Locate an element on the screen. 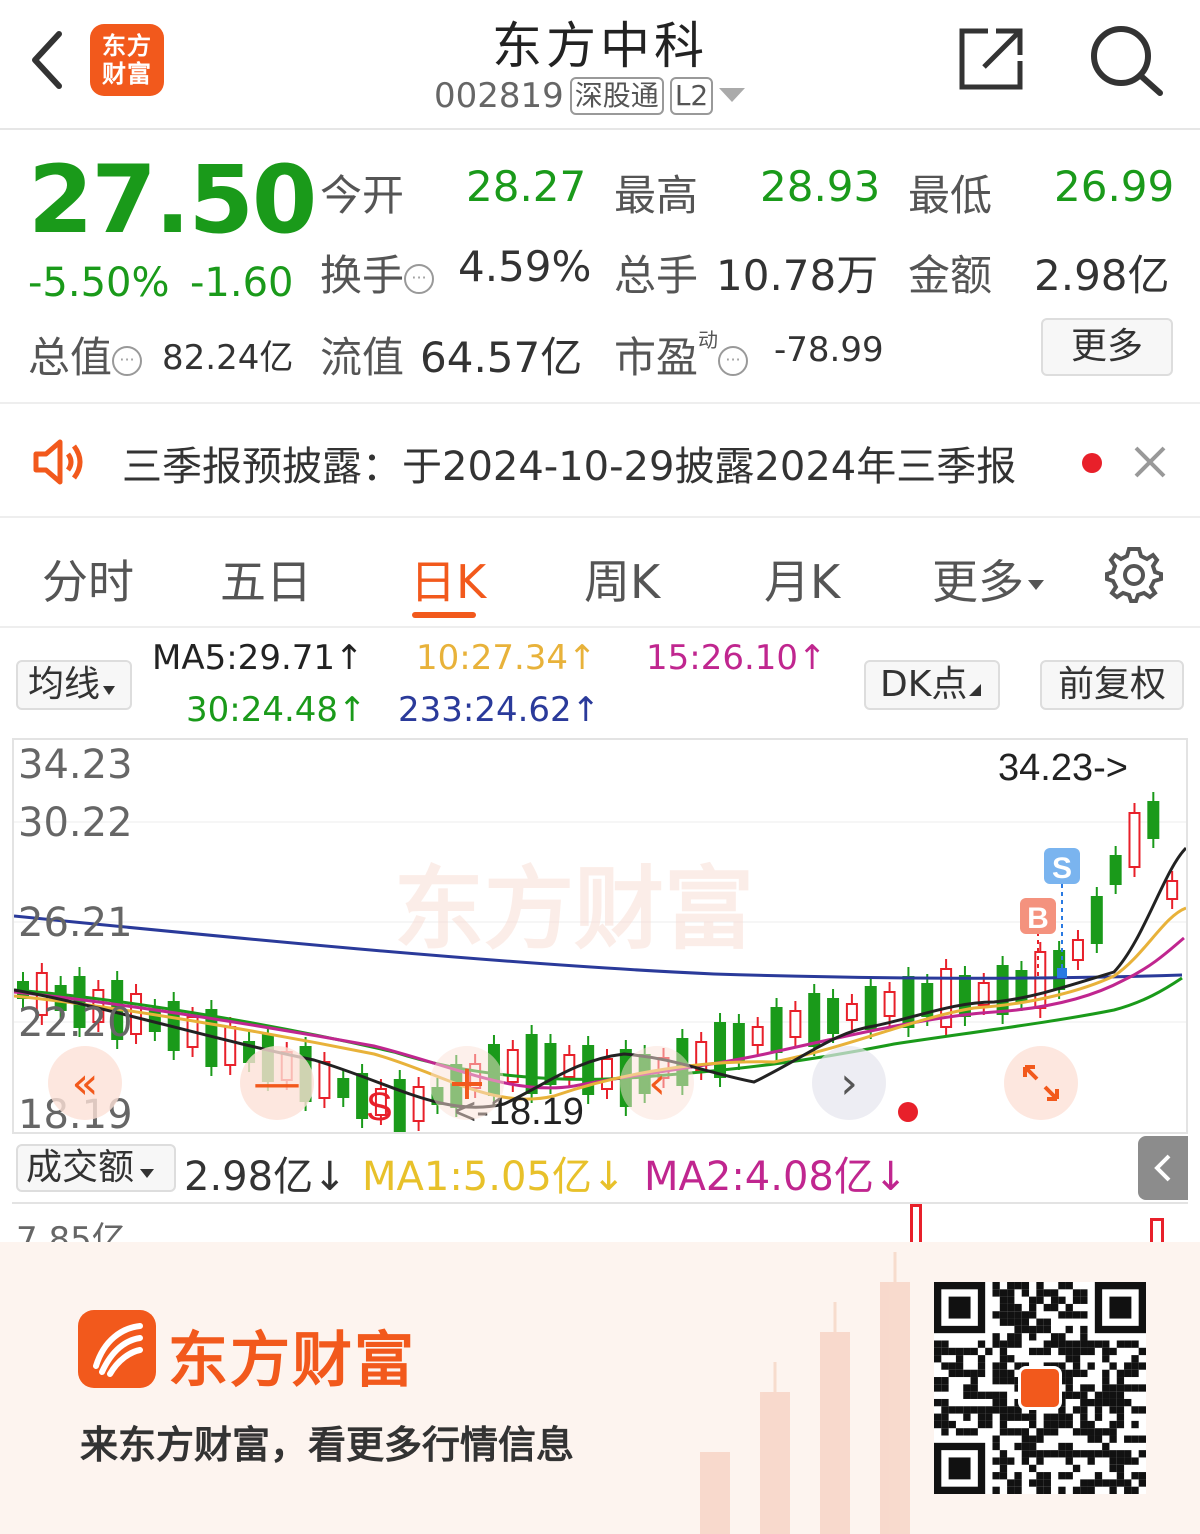 This screenshot has height=1534, width=1200. tab-more-label: 更多 is located at coordinates (978, 582).